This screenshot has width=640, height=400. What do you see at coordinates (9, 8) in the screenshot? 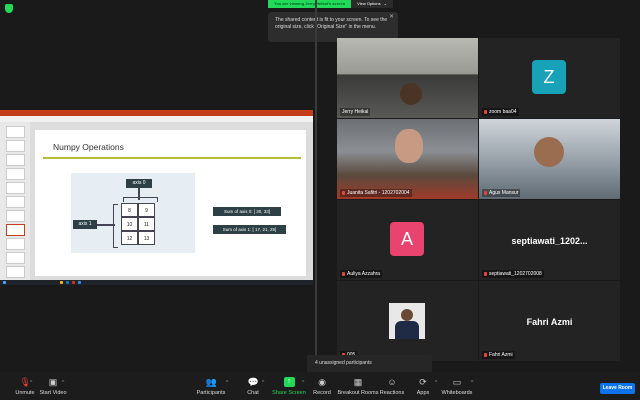
I see `security-shield-icon` at bounding box center [9, 8].